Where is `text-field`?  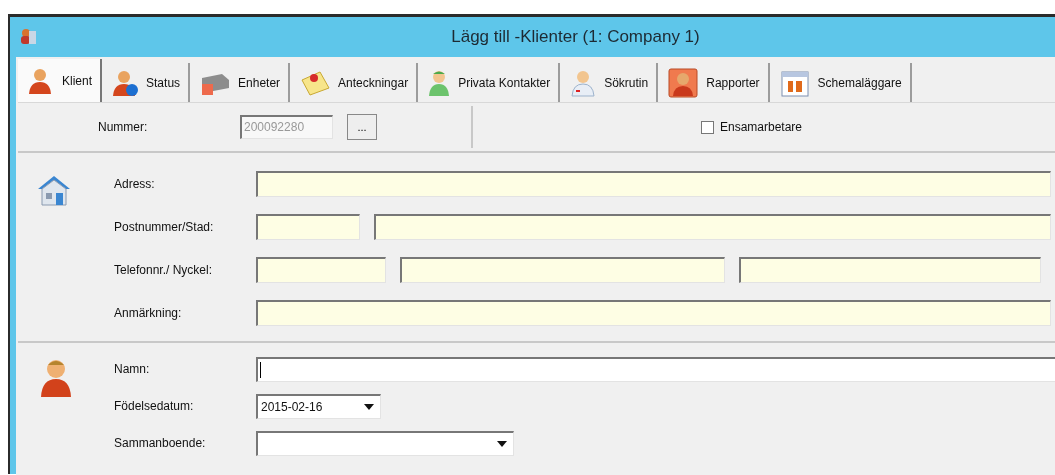 text-field is located at coordinates (655, 369).